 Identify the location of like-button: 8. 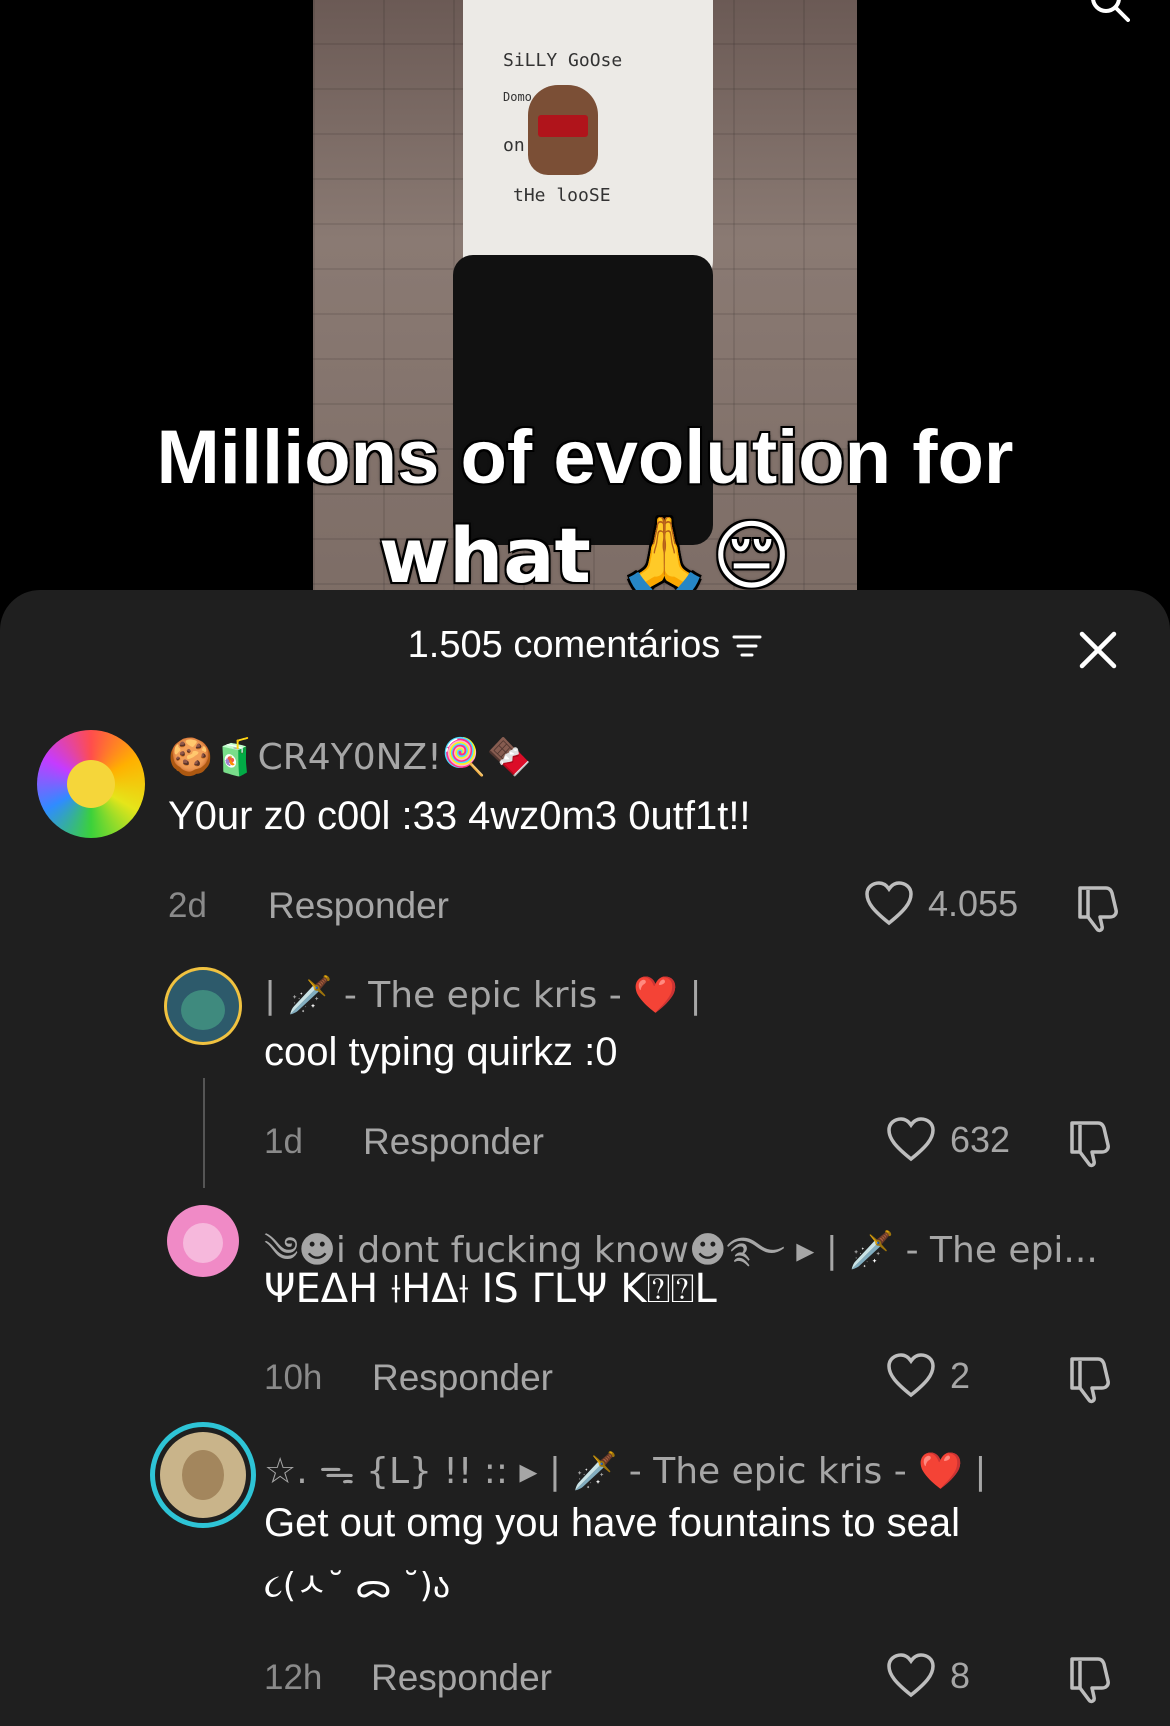
(928, 1676).